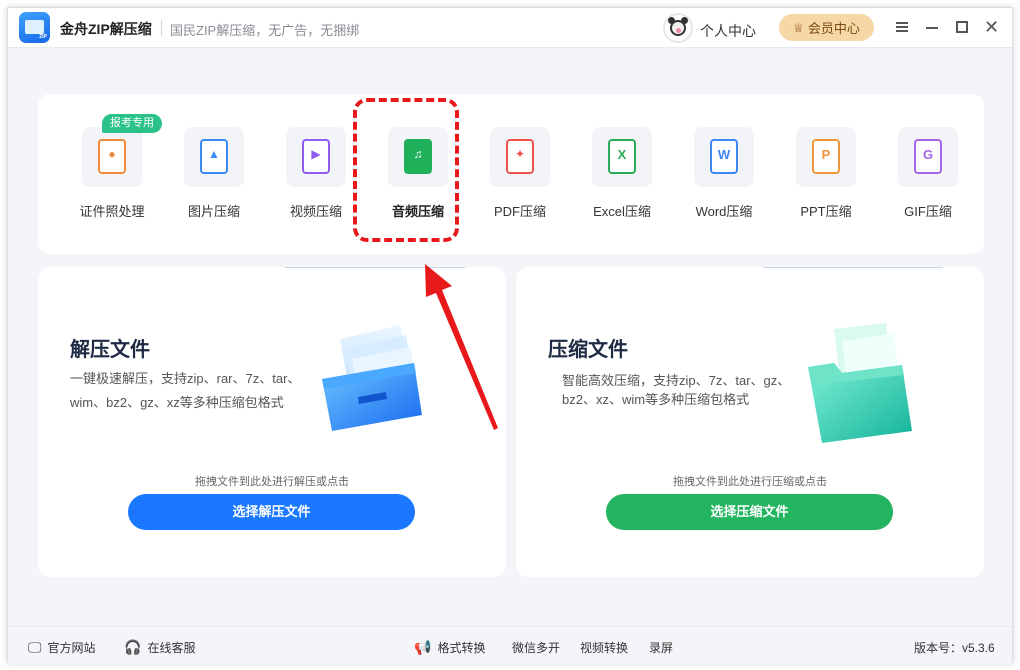 The width and height of the screenshot is (1020, 670). I want to click on video-convert-link: 视频转换, so click(604, 647).